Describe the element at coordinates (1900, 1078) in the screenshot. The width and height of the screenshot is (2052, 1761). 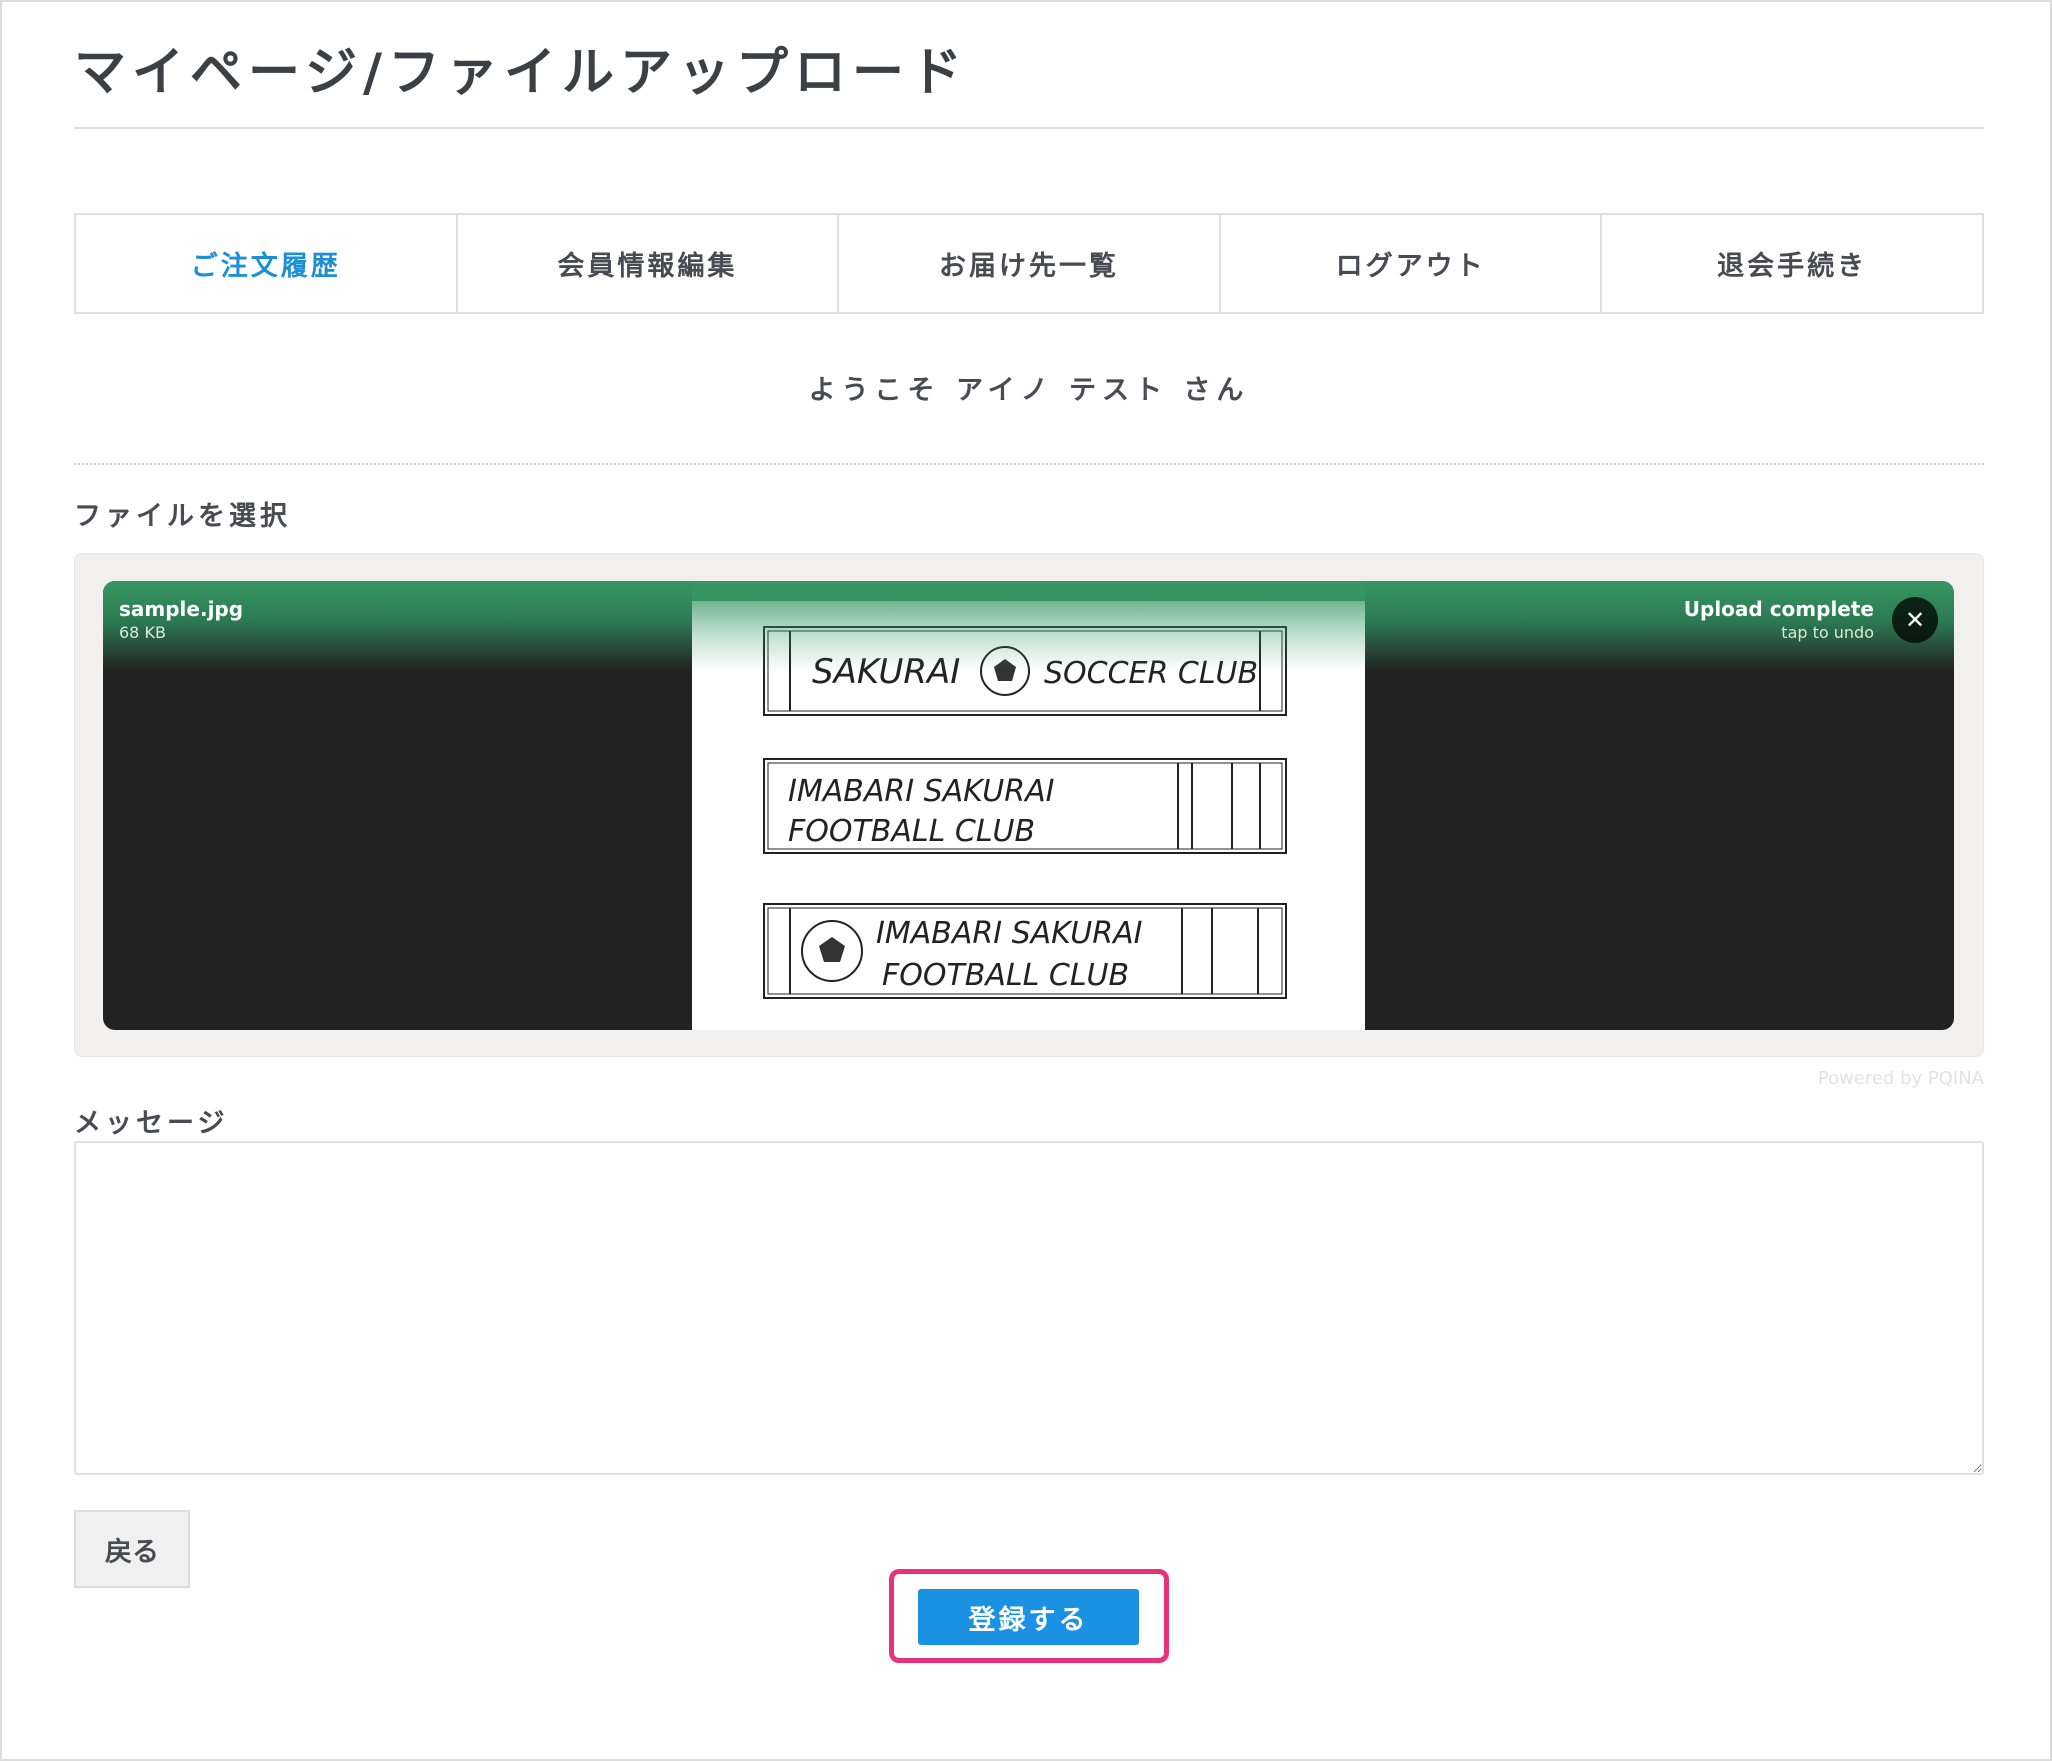
I see `powered-by-credit: Powered by PQINA` at that location.